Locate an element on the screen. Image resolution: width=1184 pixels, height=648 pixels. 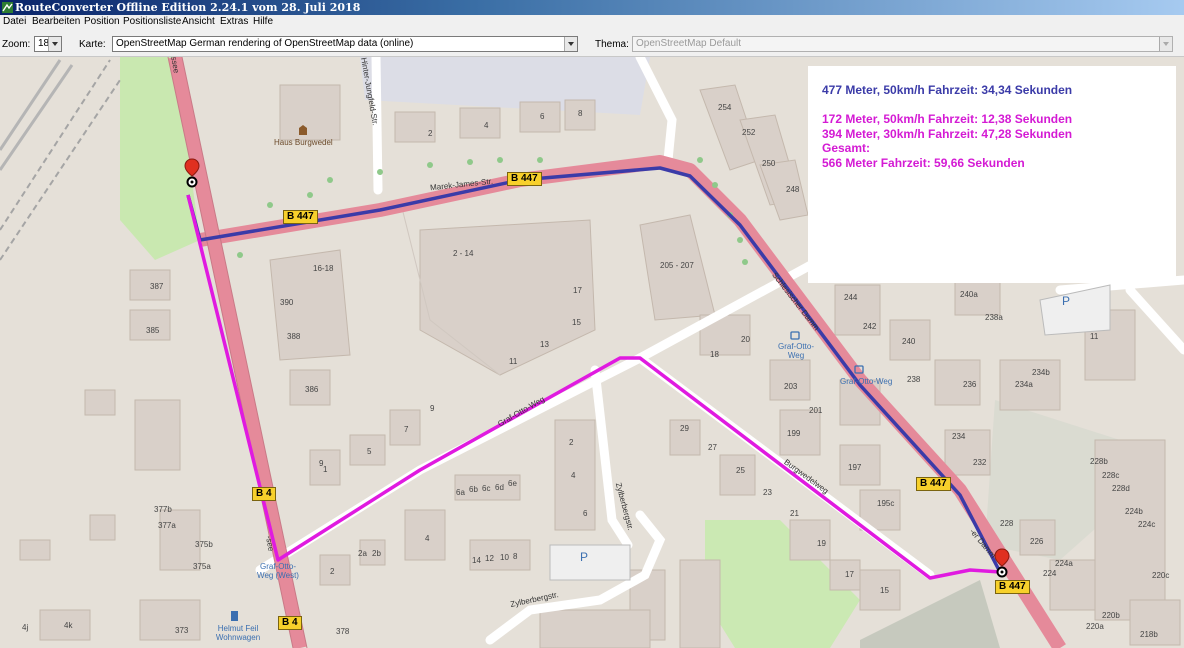
house-number: 228b is located at coordinates (1099, 461).